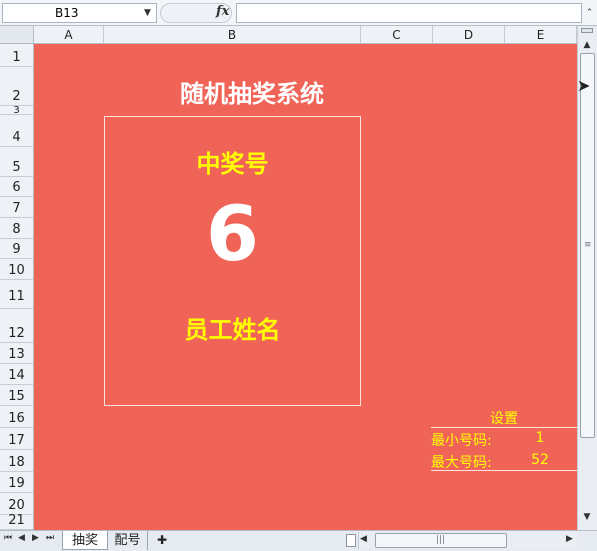 The height and width of the screenshot is (551, 597). I want to click on scroll-down-icon: ▼, so click(587, 517).